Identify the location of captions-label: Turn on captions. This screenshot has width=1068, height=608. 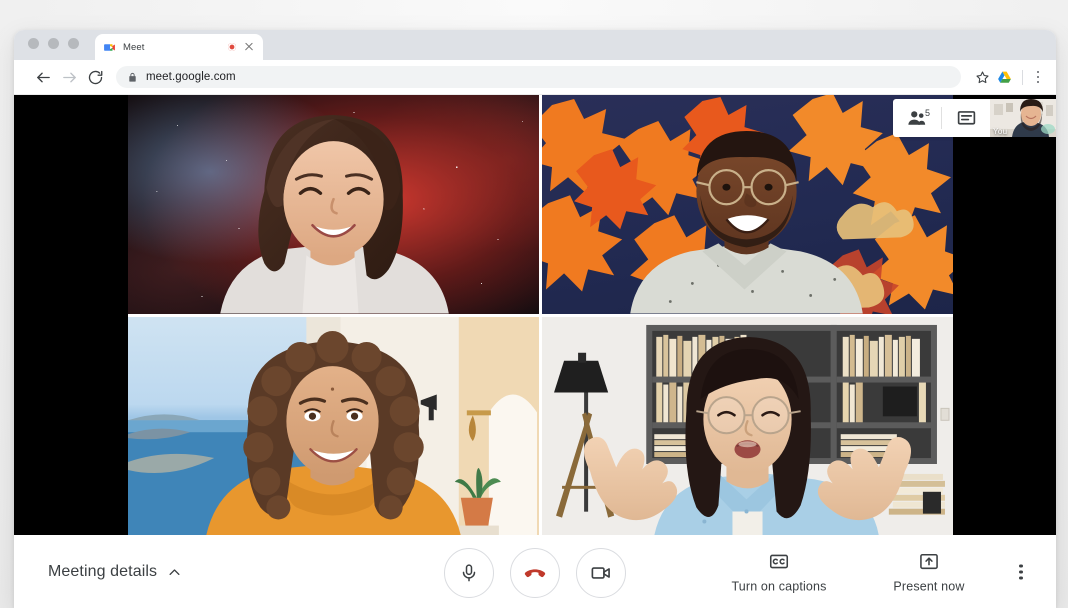
(779, 586).